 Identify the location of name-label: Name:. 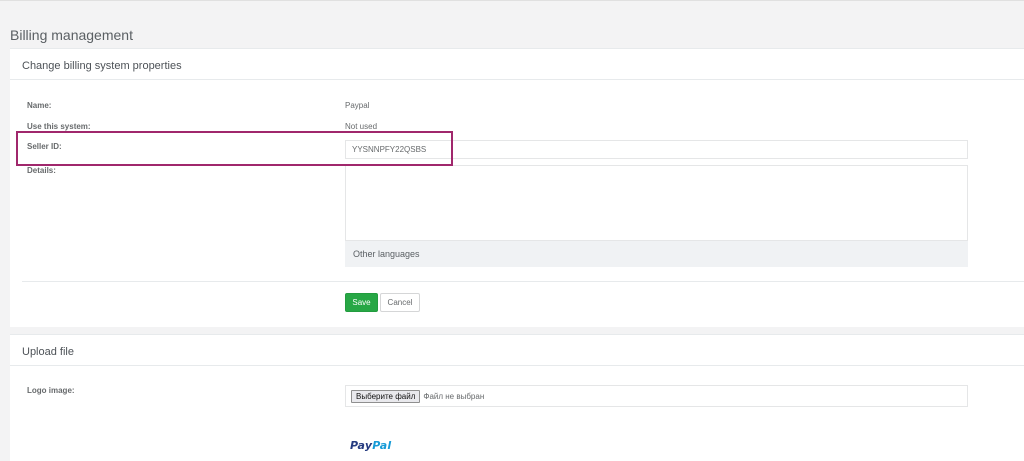
(39, 105).